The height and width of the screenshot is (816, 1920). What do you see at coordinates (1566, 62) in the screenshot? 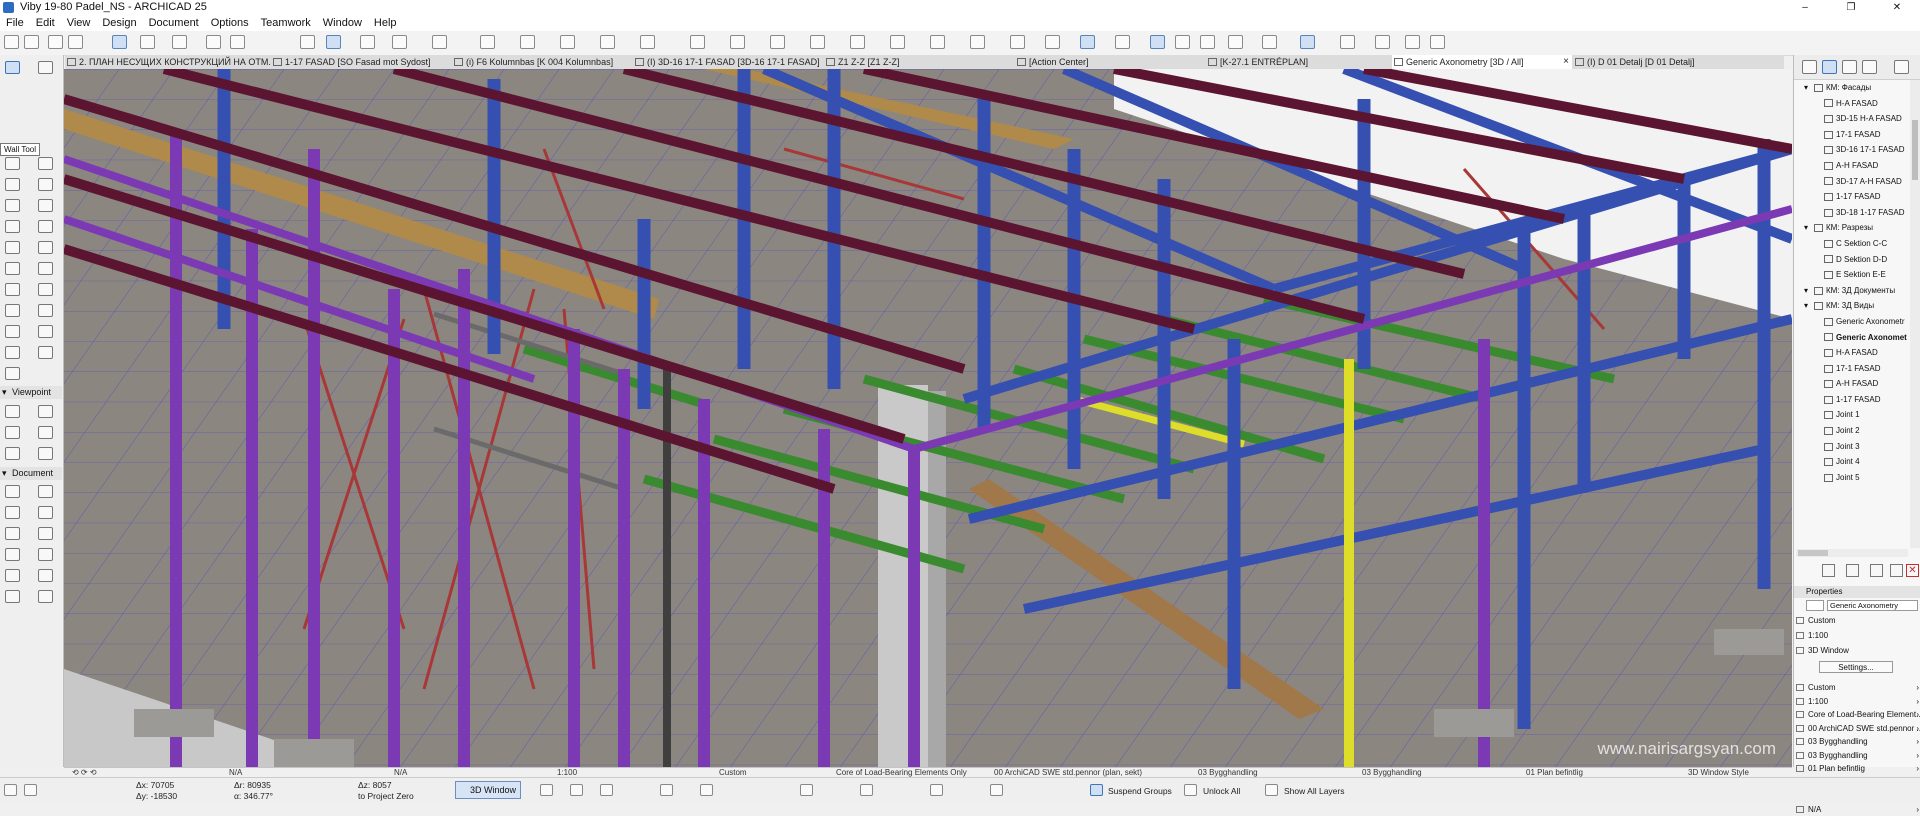
I see `close-tab-icon: ×` at bounding box center [1566, 62].